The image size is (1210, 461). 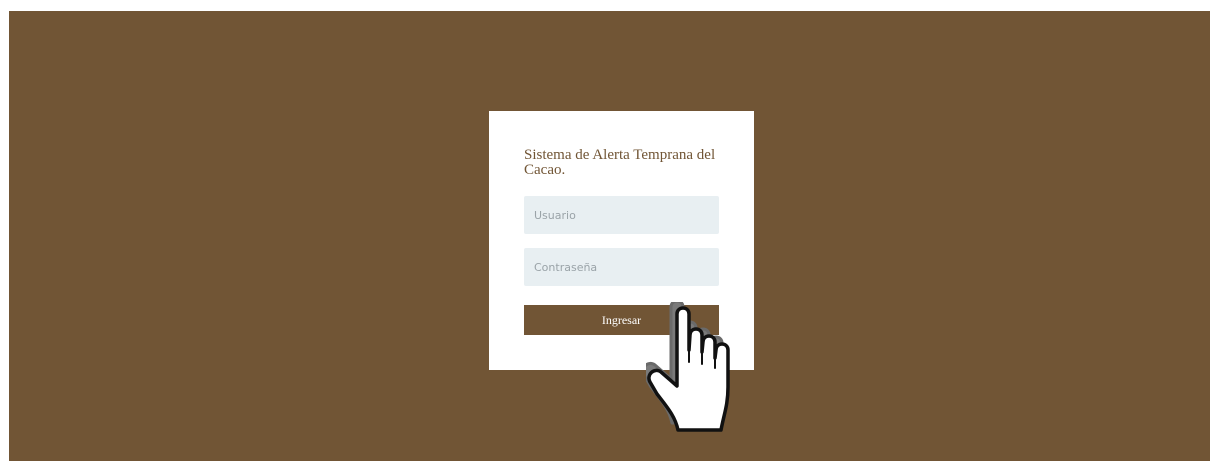 What do you see at coordinates (620, 162) in the screenshot?
I see `login-title: Sistema de Alerta Temprana del Cacao.` at bounding box center [620, 162].